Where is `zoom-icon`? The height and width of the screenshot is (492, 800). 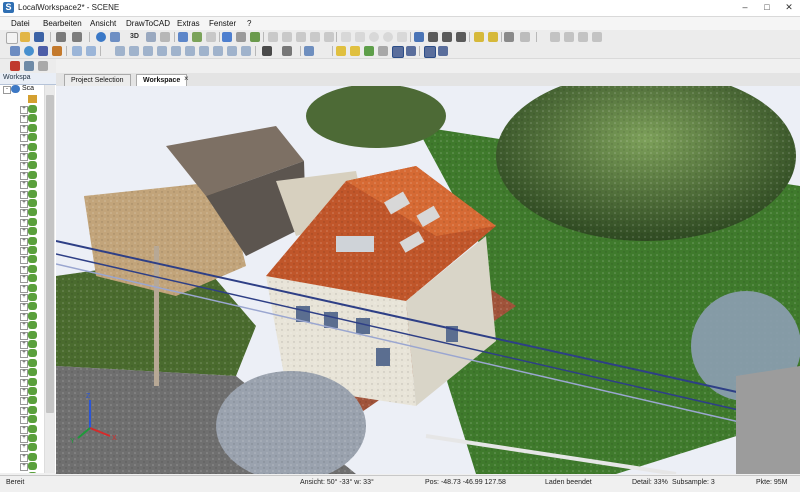 zoom-icon is located at coordinates (77, 51).